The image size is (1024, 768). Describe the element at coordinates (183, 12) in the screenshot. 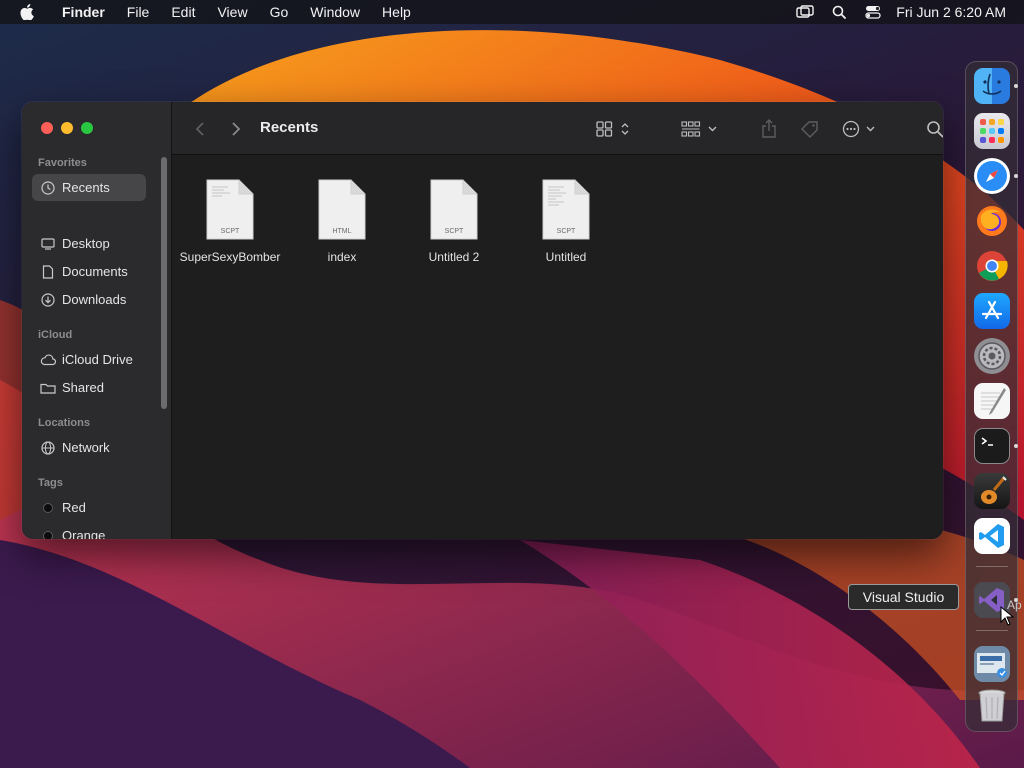

I see `menu-edit: Edit` at that location.